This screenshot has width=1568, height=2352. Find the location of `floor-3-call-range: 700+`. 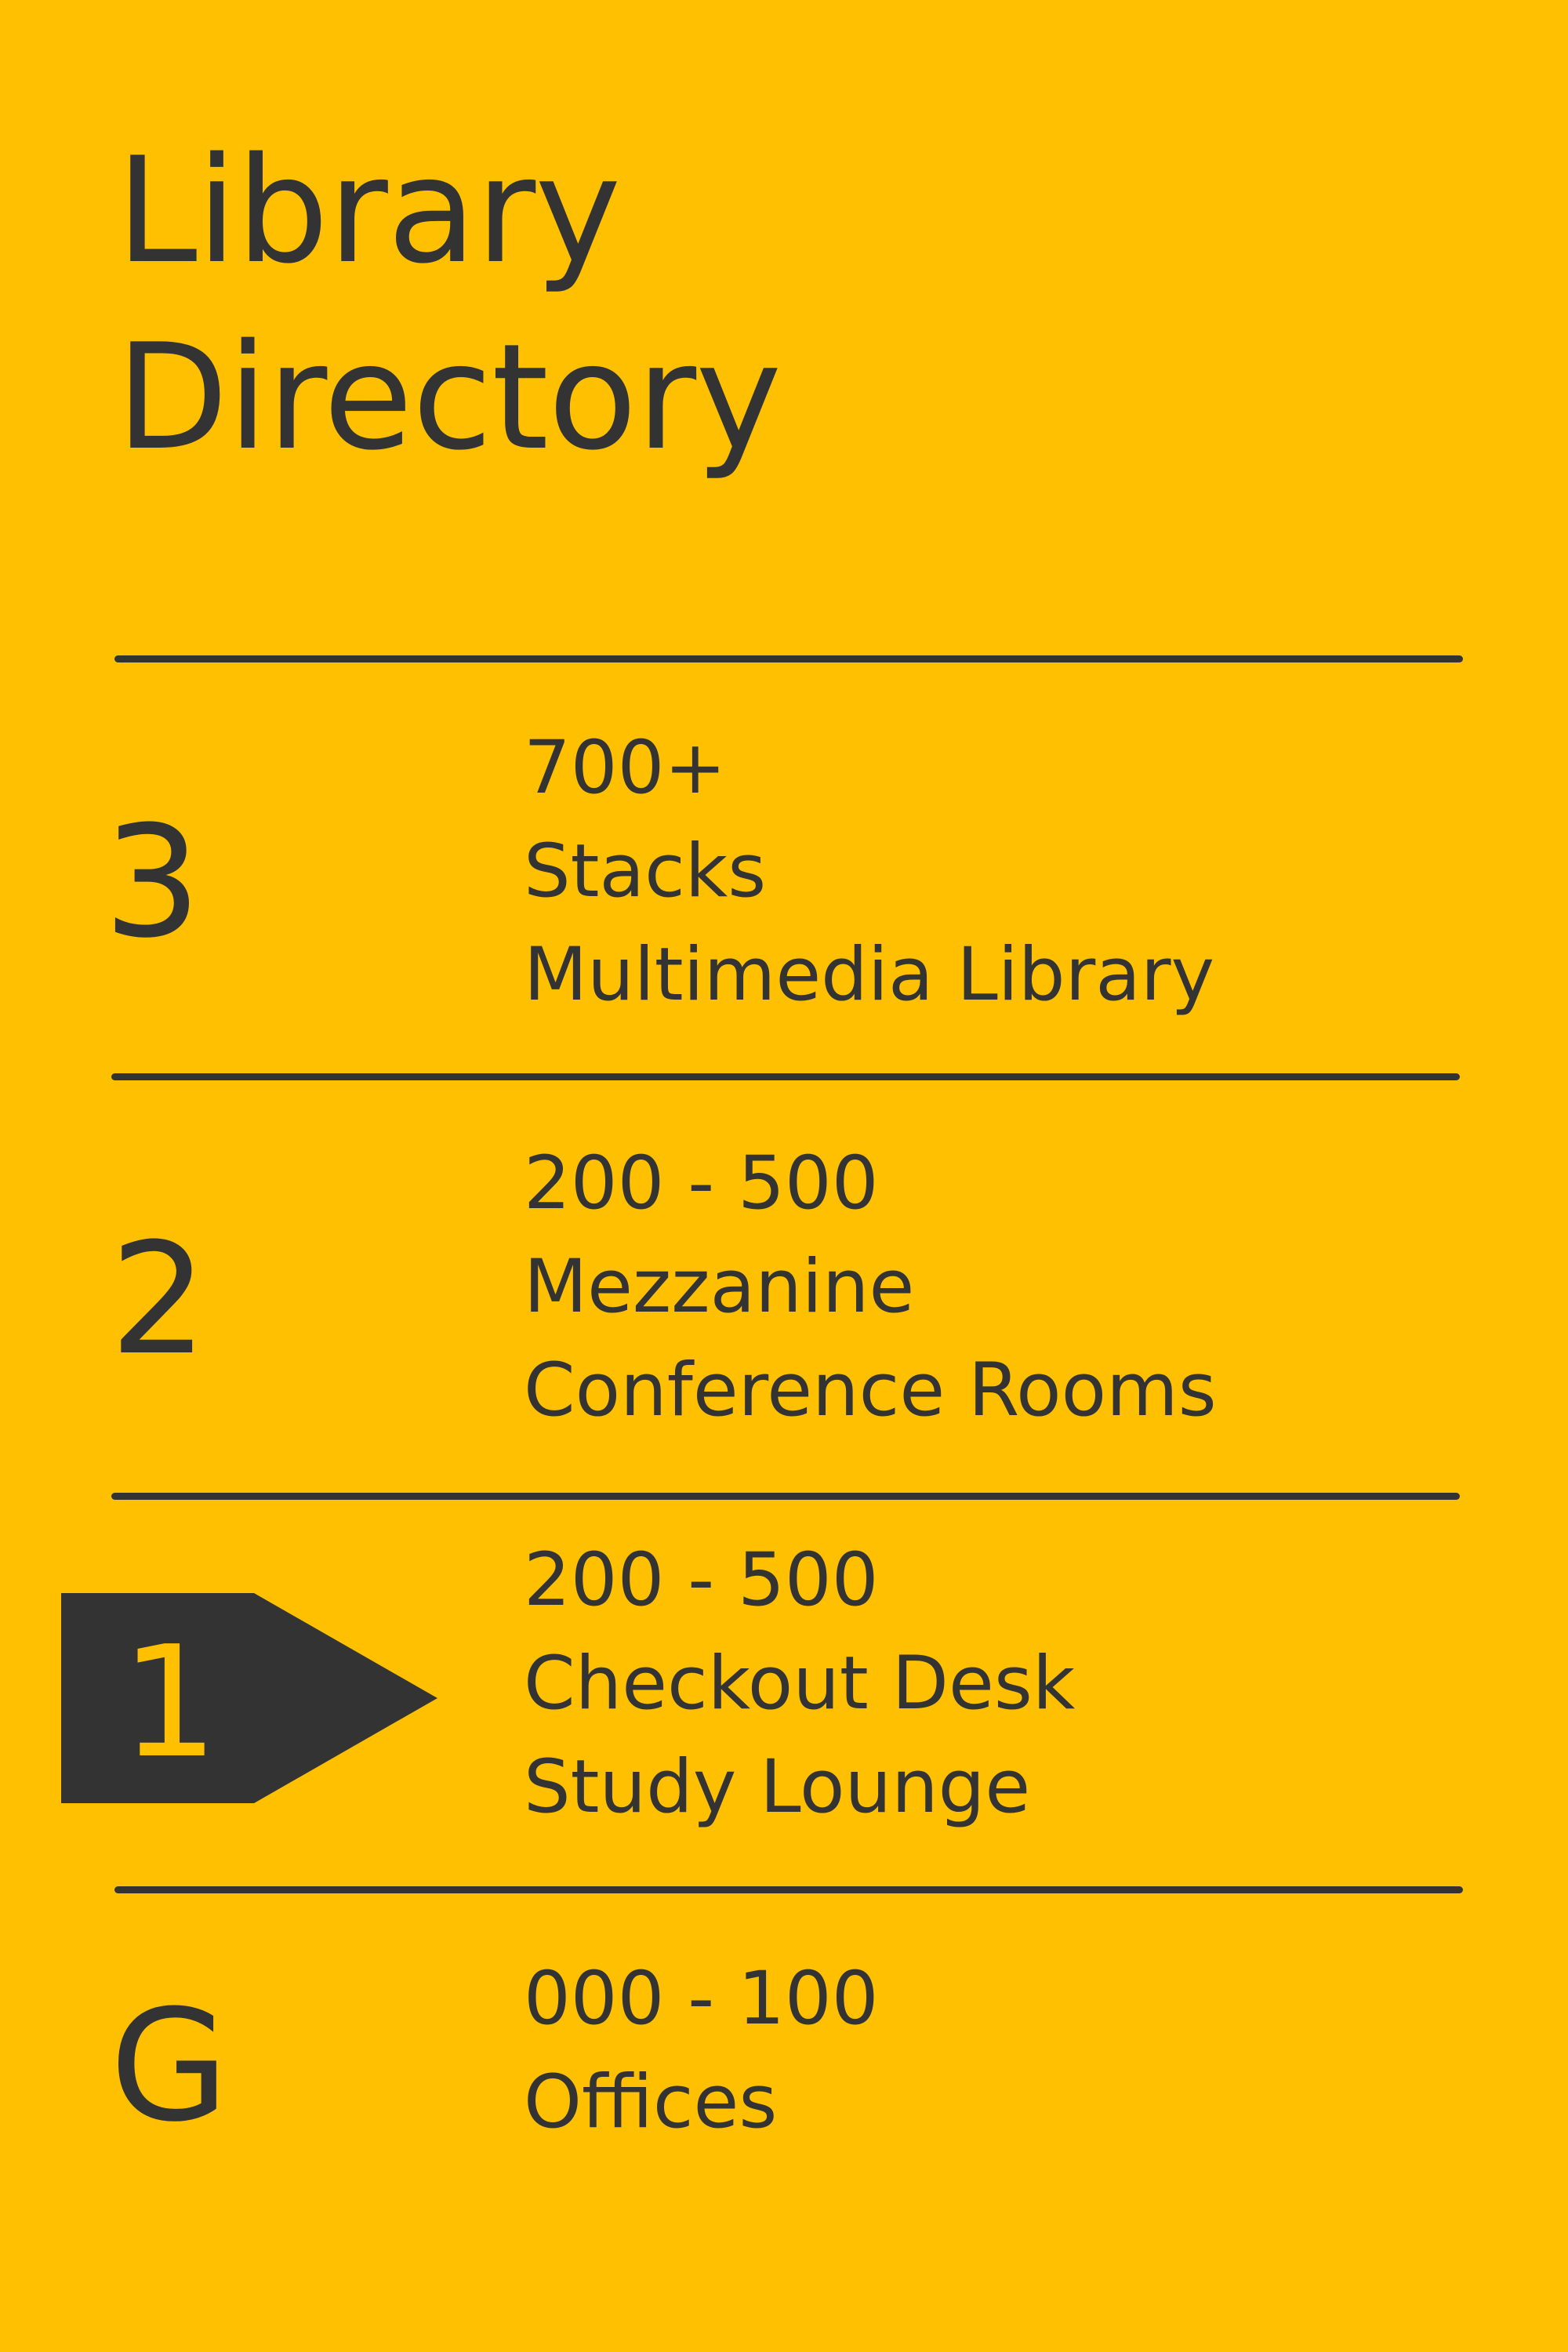

floor-3-call-range: 700+ is located at coordinates (625, 768).